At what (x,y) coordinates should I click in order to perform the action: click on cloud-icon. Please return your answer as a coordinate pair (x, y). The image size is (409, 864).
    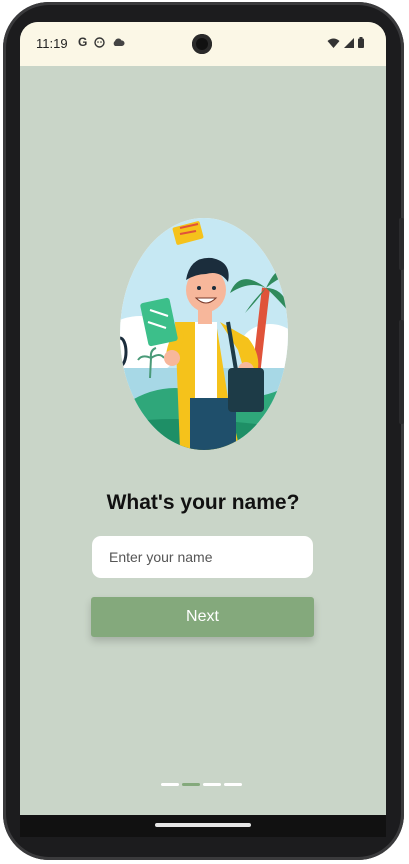
    Looking at the image, I should click on (119, 42).